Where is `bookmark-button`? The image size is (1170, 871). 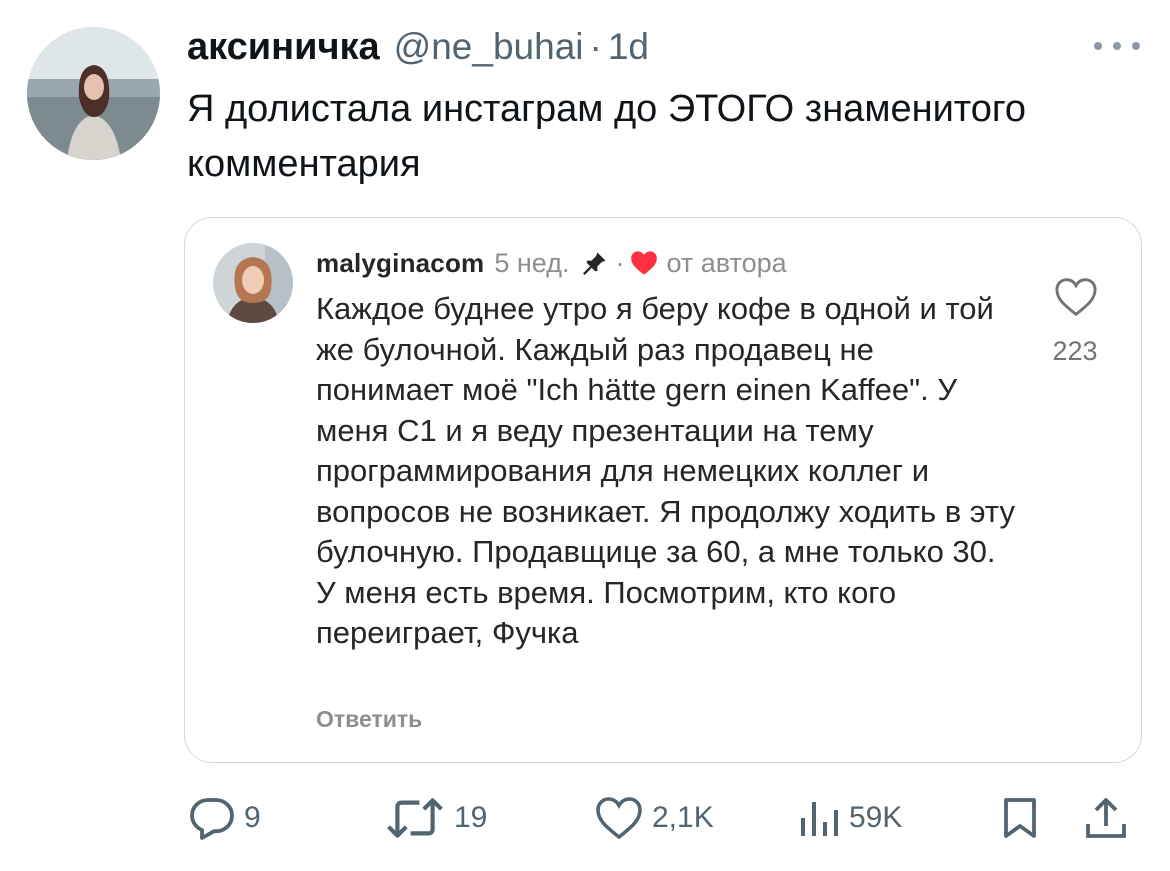 bookmark-button is located at coordinates (1020, 818).